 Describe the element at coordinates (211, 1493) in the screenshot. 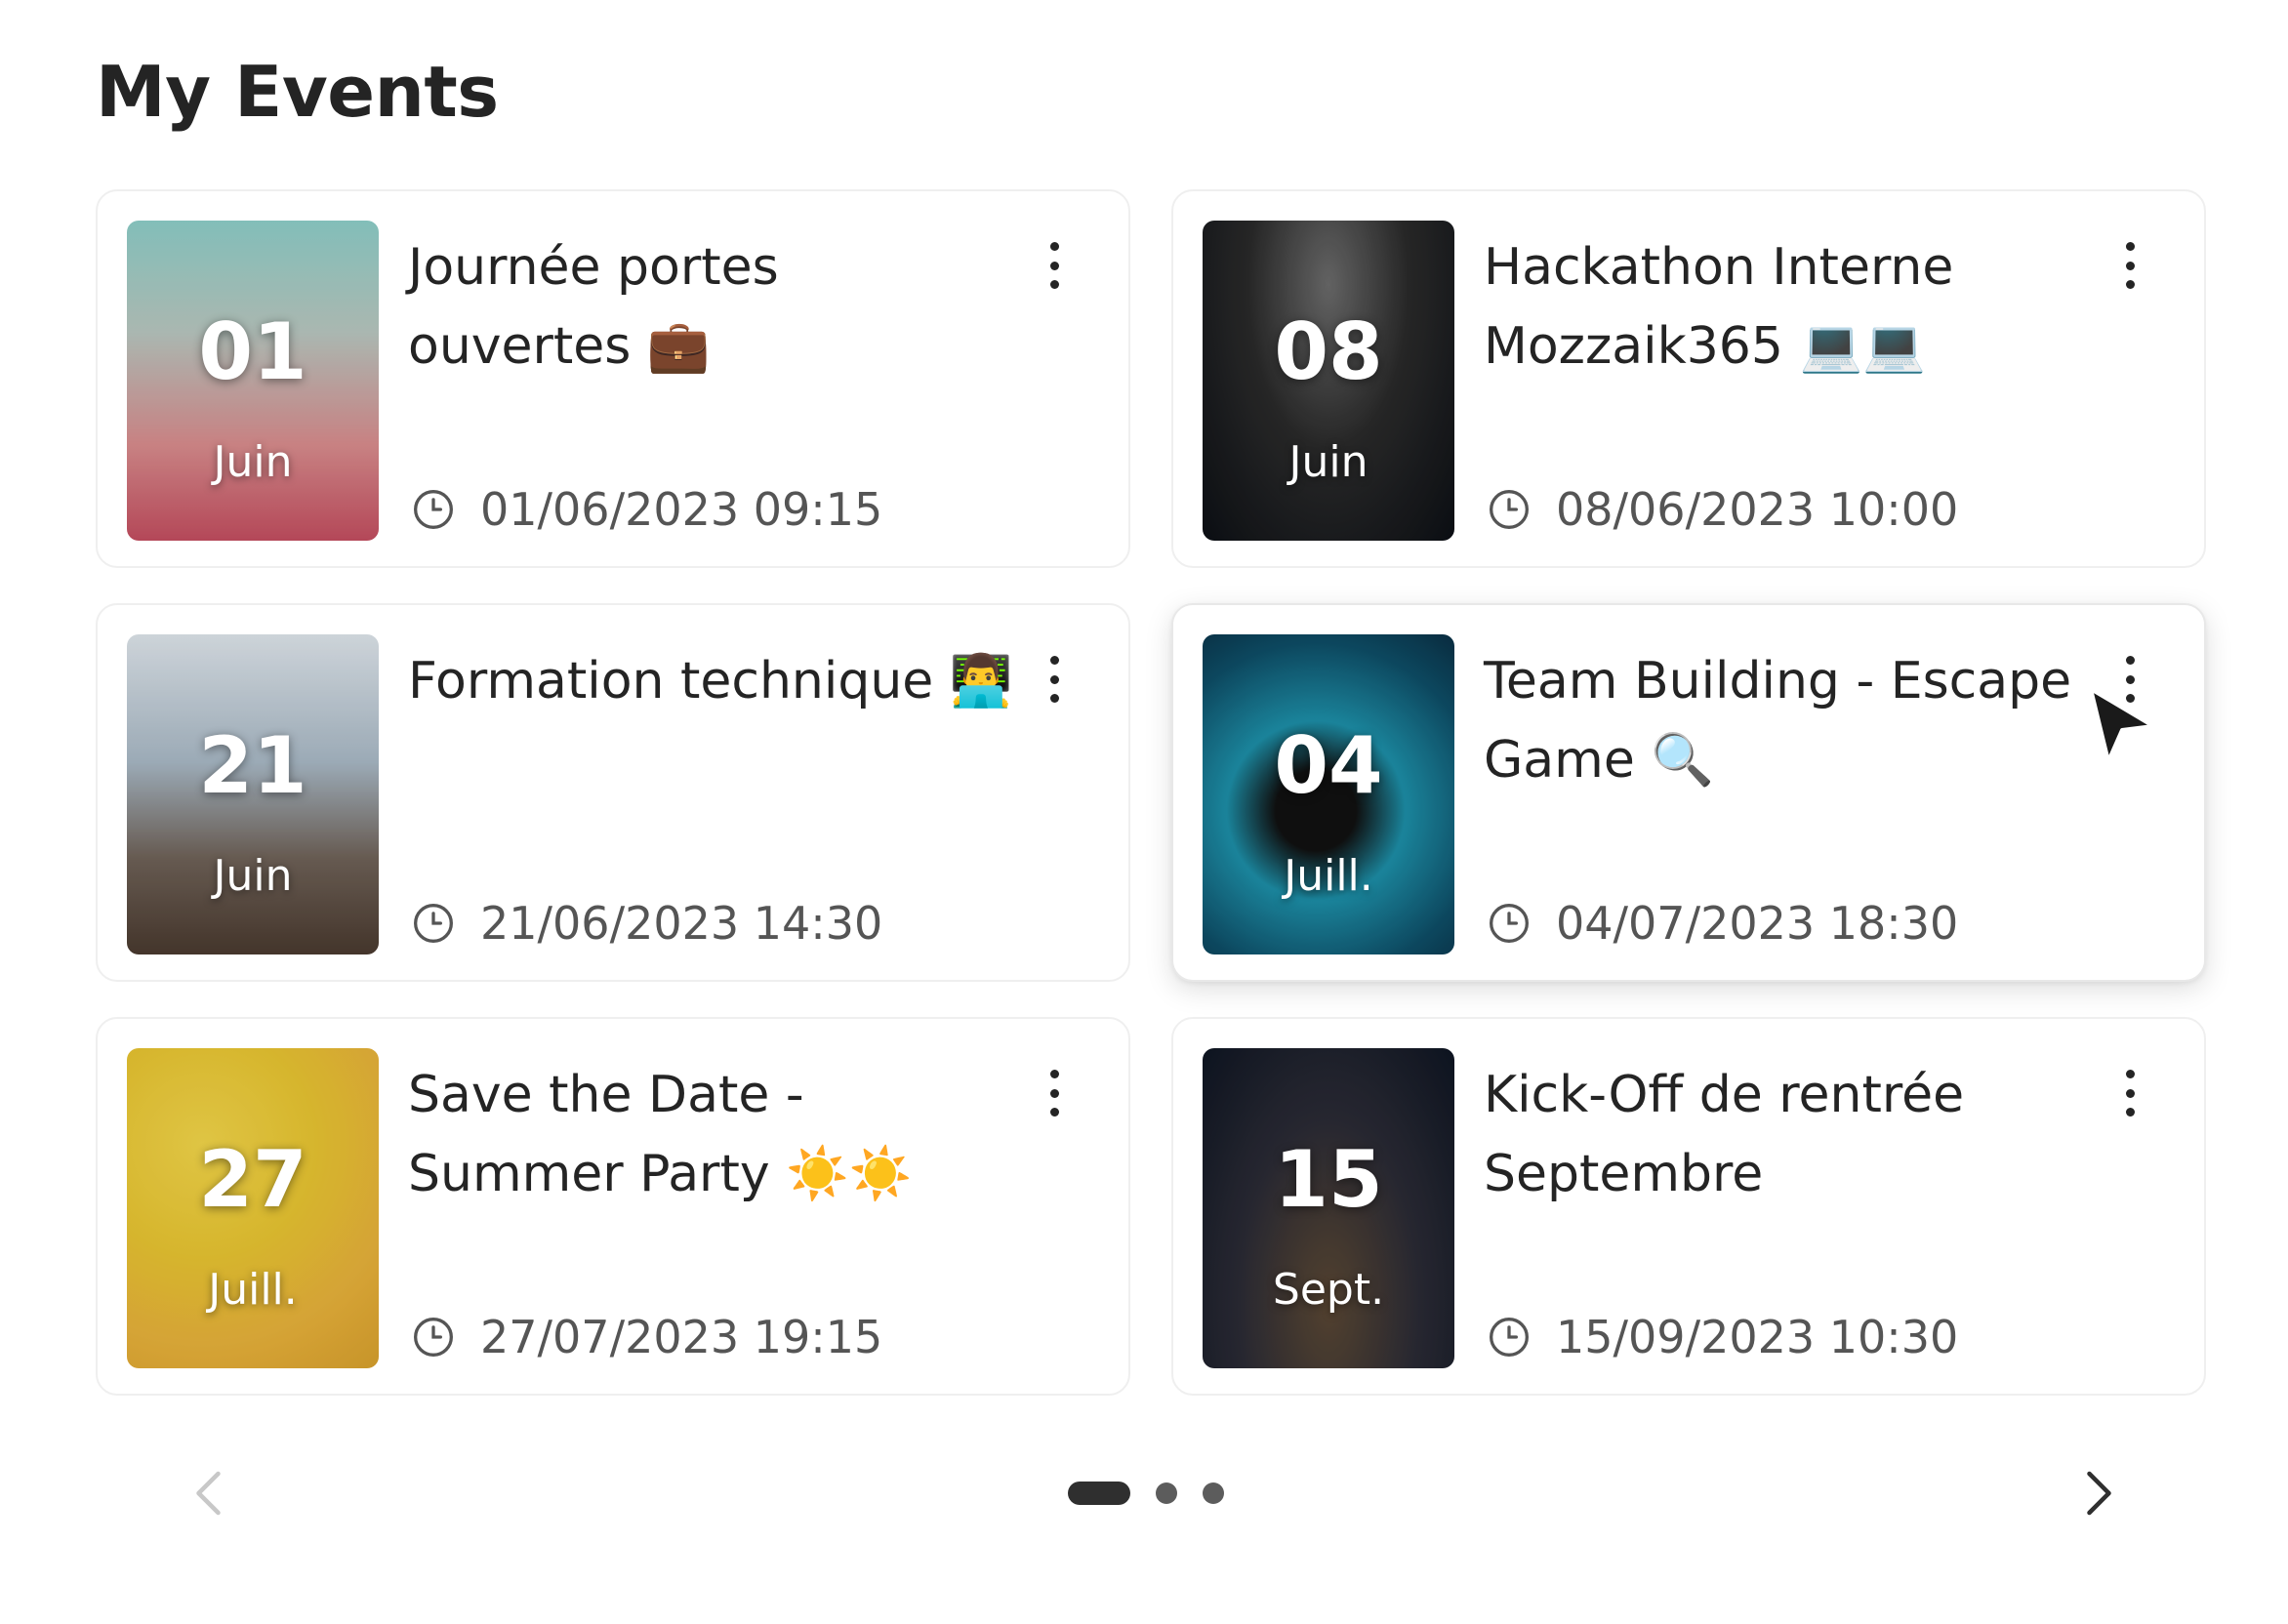

I see `chevron-left-icon` at that location.